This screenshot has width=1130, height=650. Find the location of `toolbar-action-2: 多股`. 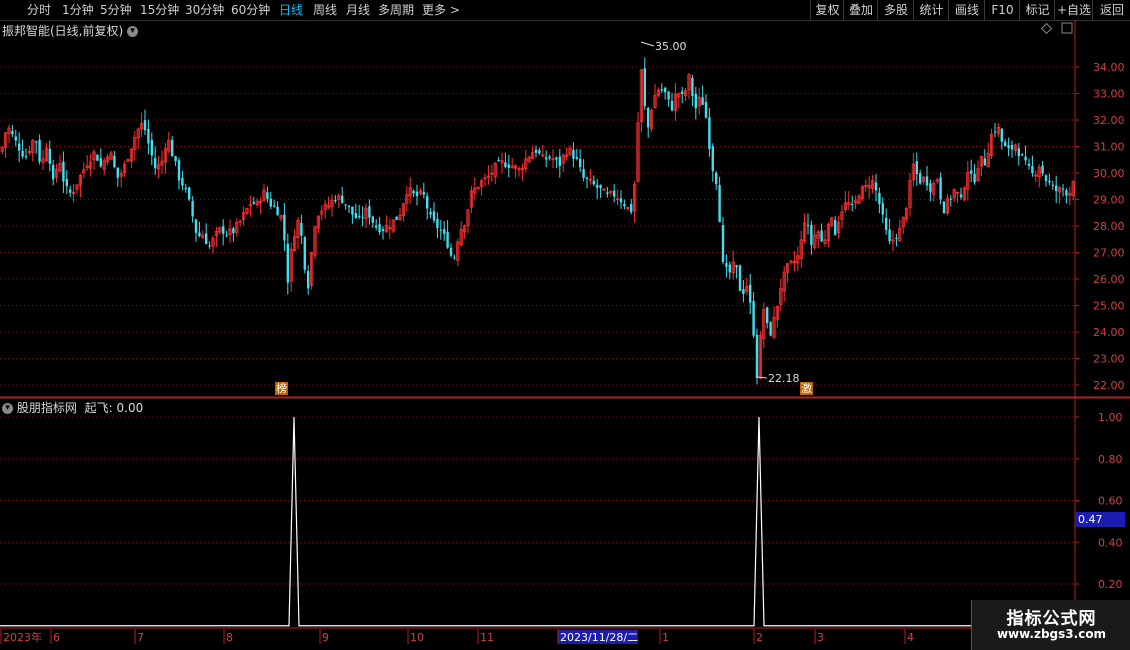

toolbar-action-2: 多股 is located at coordinates (895, 10).